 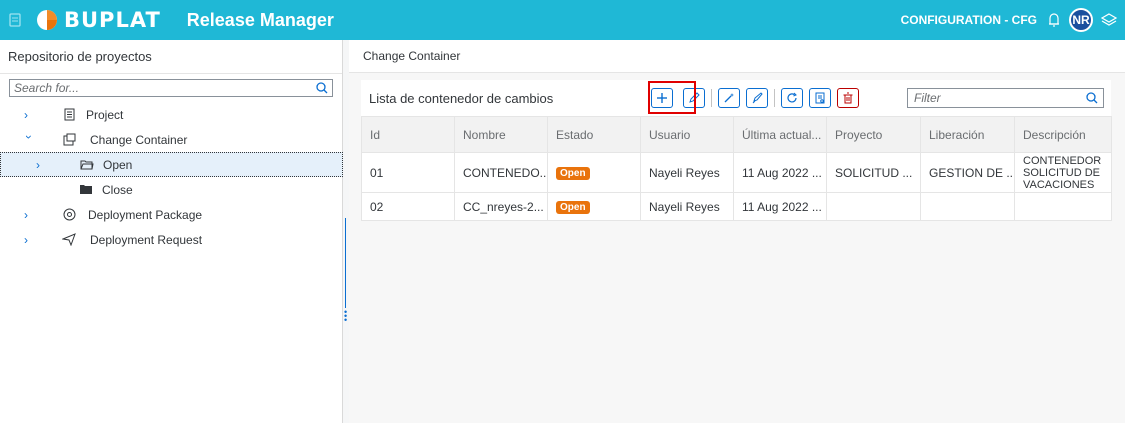 I want to click on tree-item-label: Project, so click(x=105, y=114).